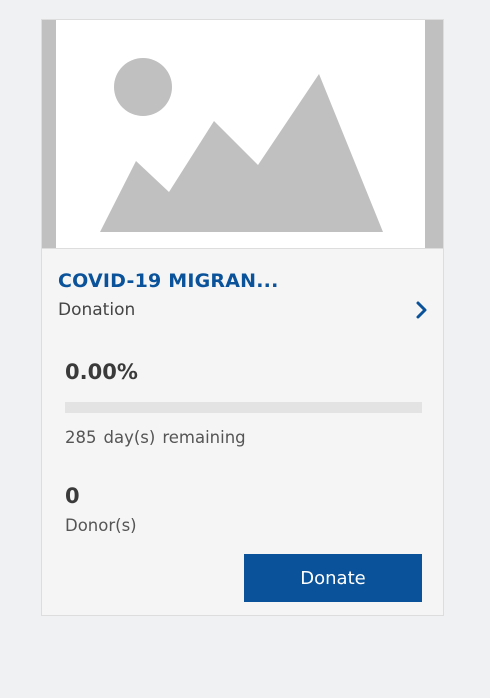  I want to click on image-placeholder-icon, so click(241, 145).